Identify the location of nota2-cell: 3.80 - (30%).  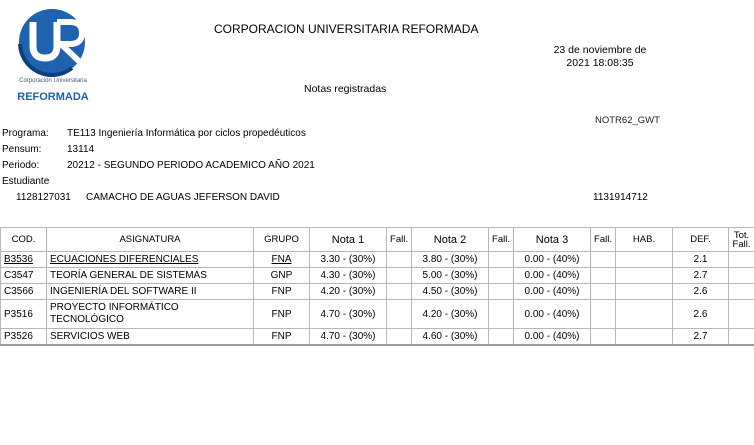
(450, 259).